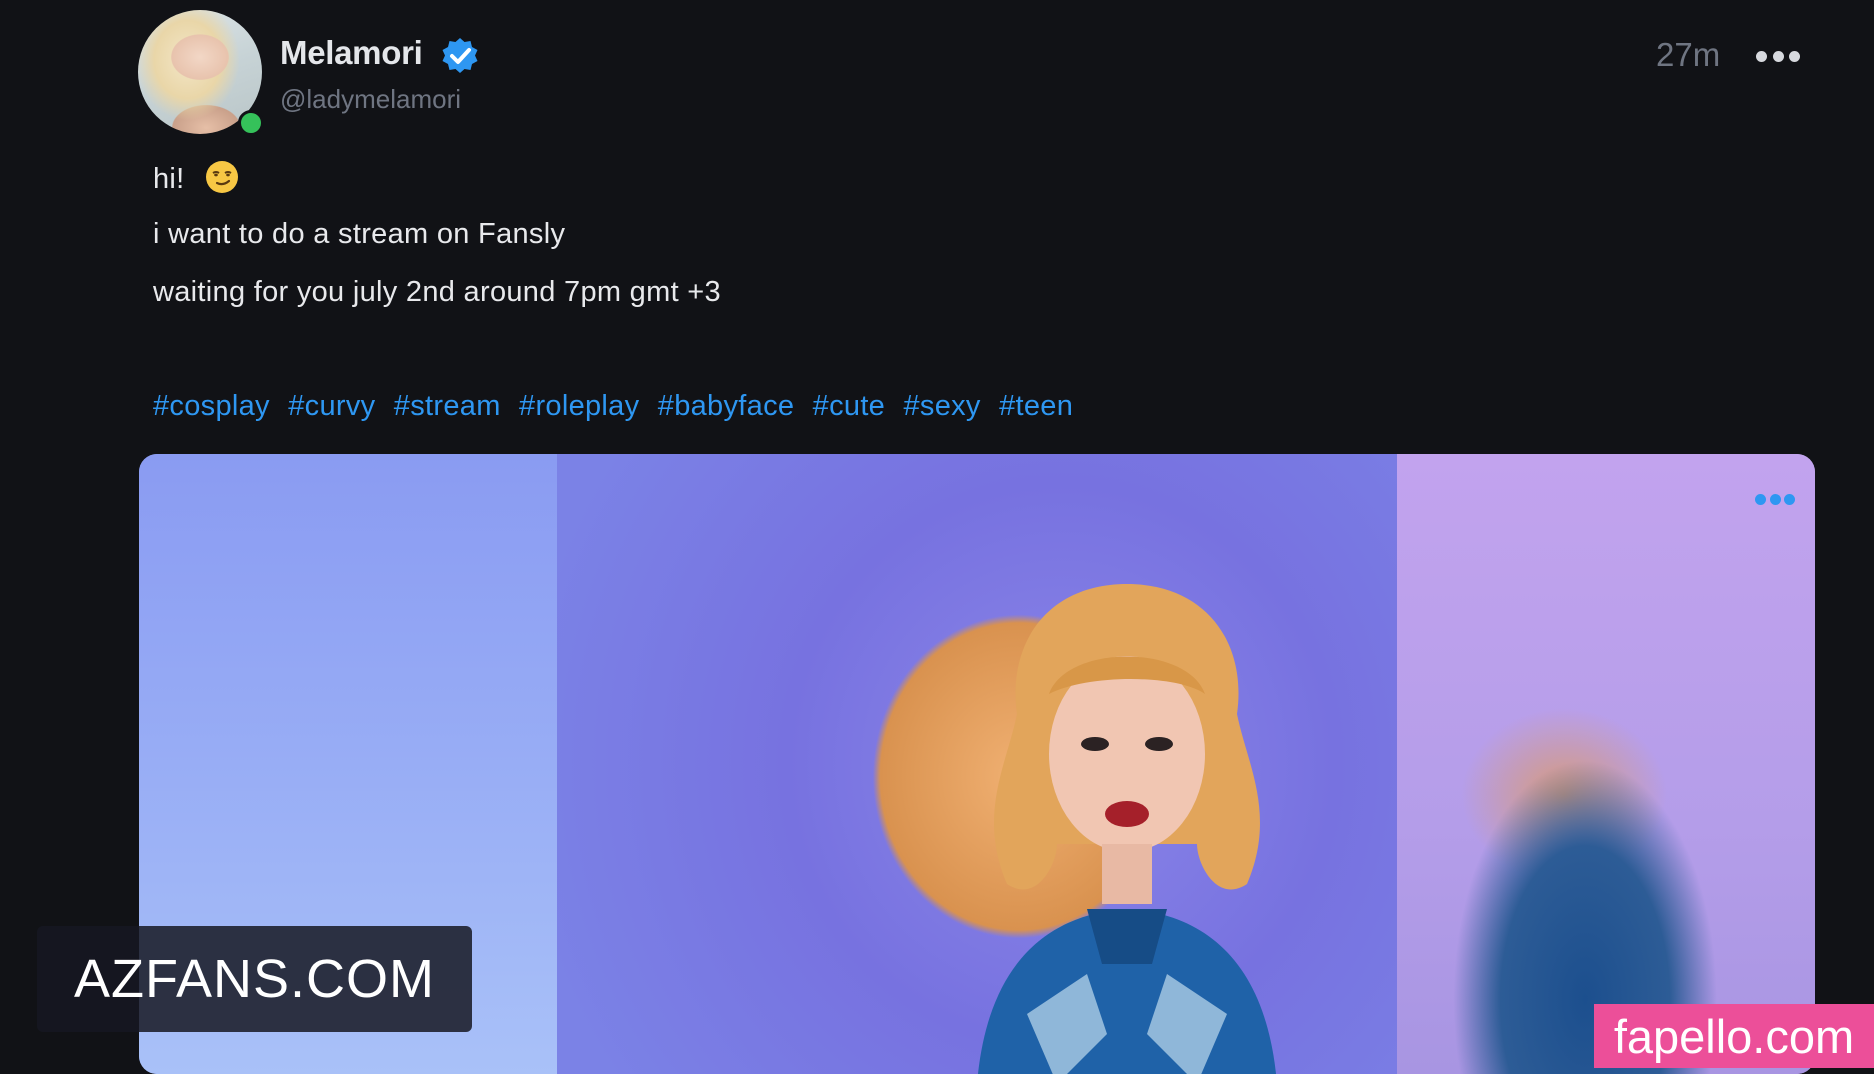 This screenshot has height=1074, width=1874. I want to click on media-options-icon, so click(1775, 500).